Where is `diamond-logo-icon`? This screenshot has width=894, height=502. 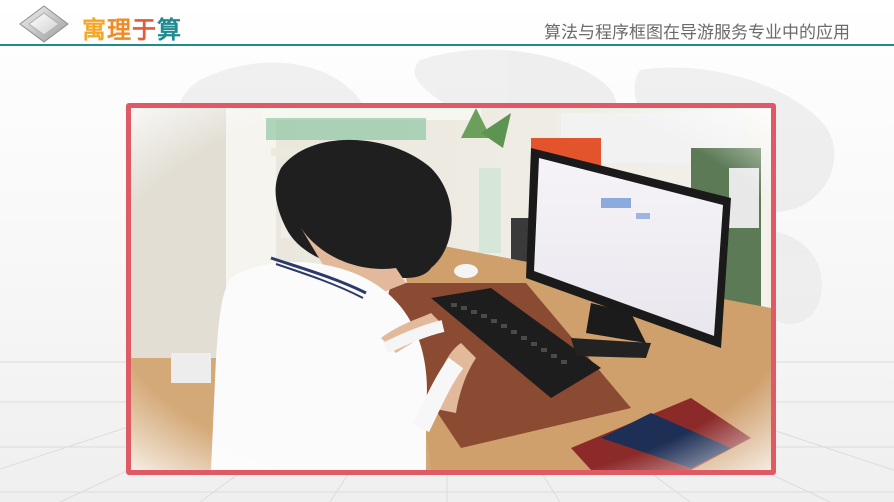 diamond-logo-icon is located at coordinates (44, 24).